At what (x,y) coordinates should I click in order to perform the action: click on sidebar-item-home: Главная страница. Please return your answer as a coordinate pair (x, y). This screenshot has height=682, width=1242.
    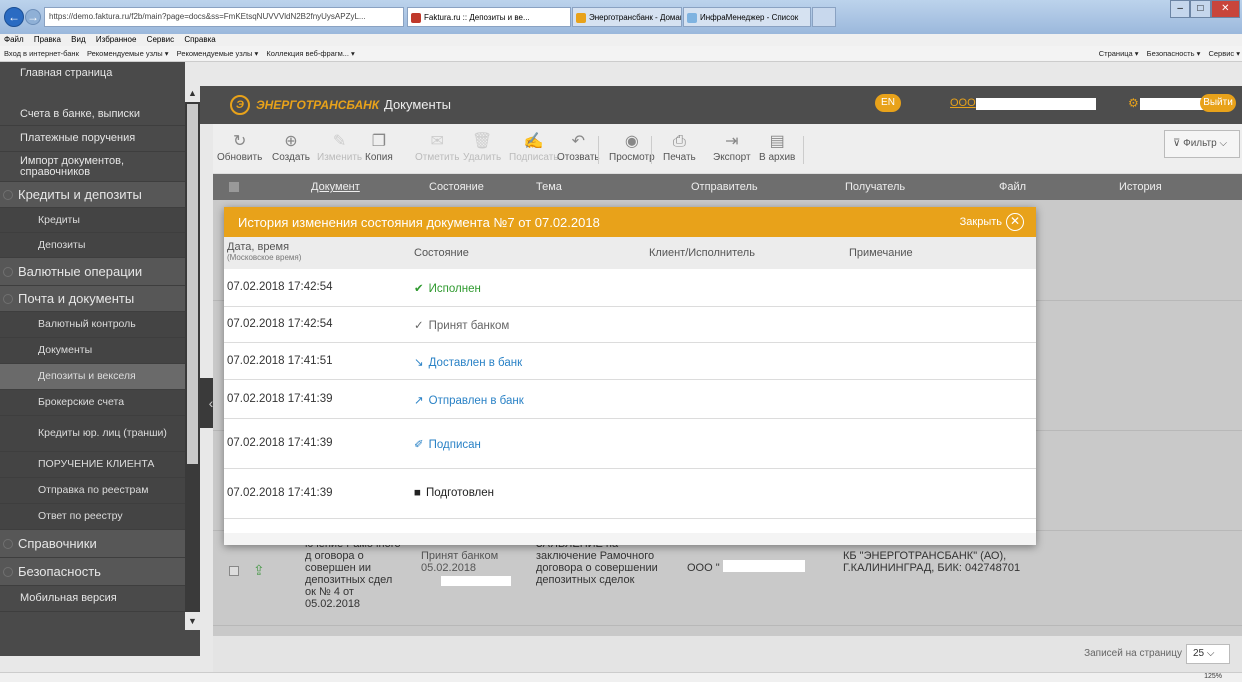
    Looking at the image, I should click on (92, 73).